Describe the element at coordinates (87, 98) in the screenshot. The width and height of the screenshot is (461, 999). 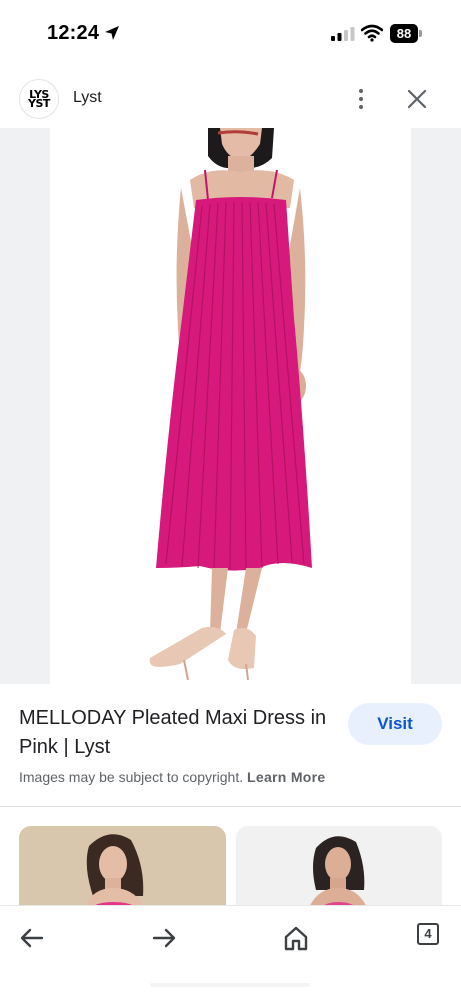
I see `site-name: Lyst` at that location.